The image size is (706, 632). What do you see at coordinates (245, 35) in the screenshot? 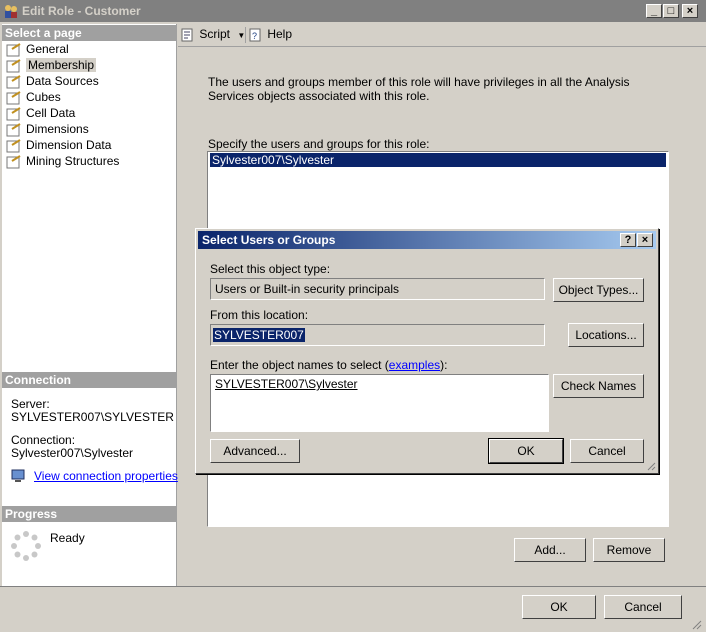
I see `toolbar-separator` at bounding box center [245, 35].